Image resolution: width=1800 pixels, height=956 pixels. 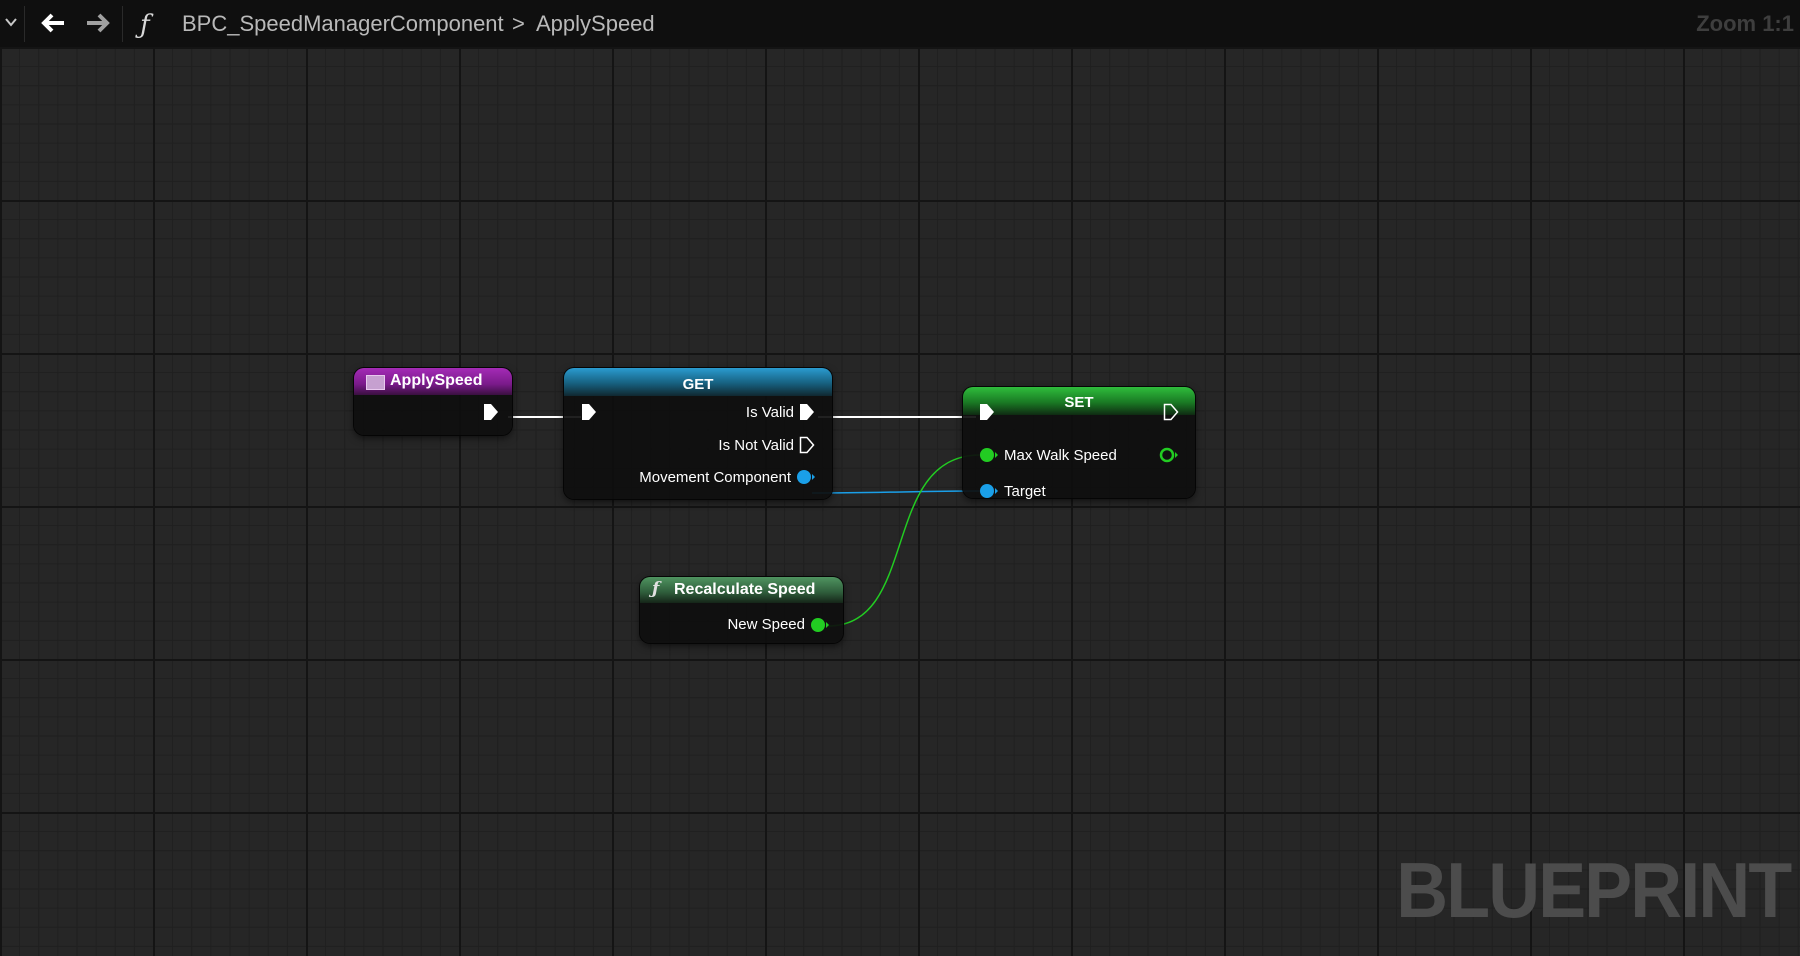 I want to click on float-wire-newspeed-to-maxwalk, so click(x=904, y=540).